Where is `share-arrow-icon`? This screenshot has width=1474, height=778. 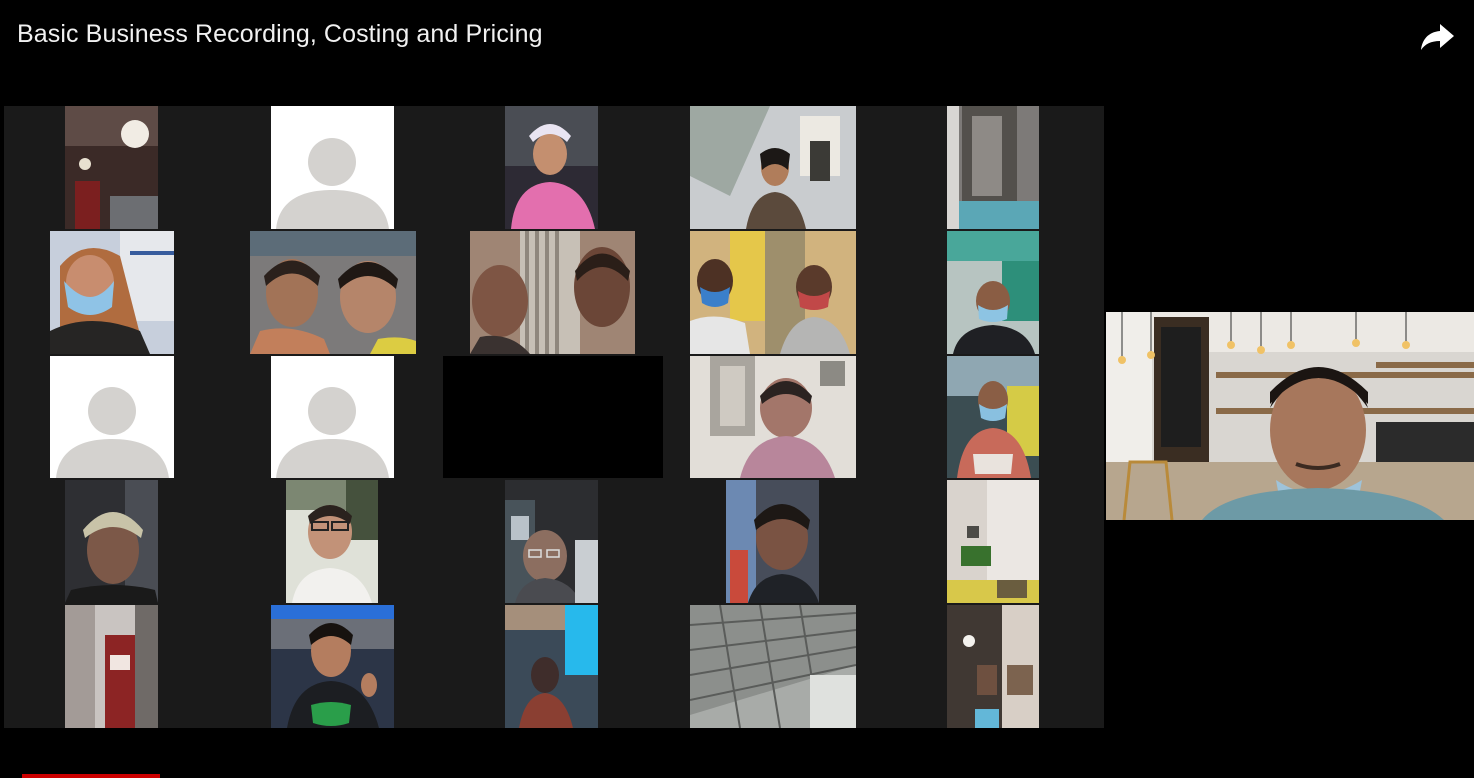
share-arrow-icon is located at coordinates (1437, 37).